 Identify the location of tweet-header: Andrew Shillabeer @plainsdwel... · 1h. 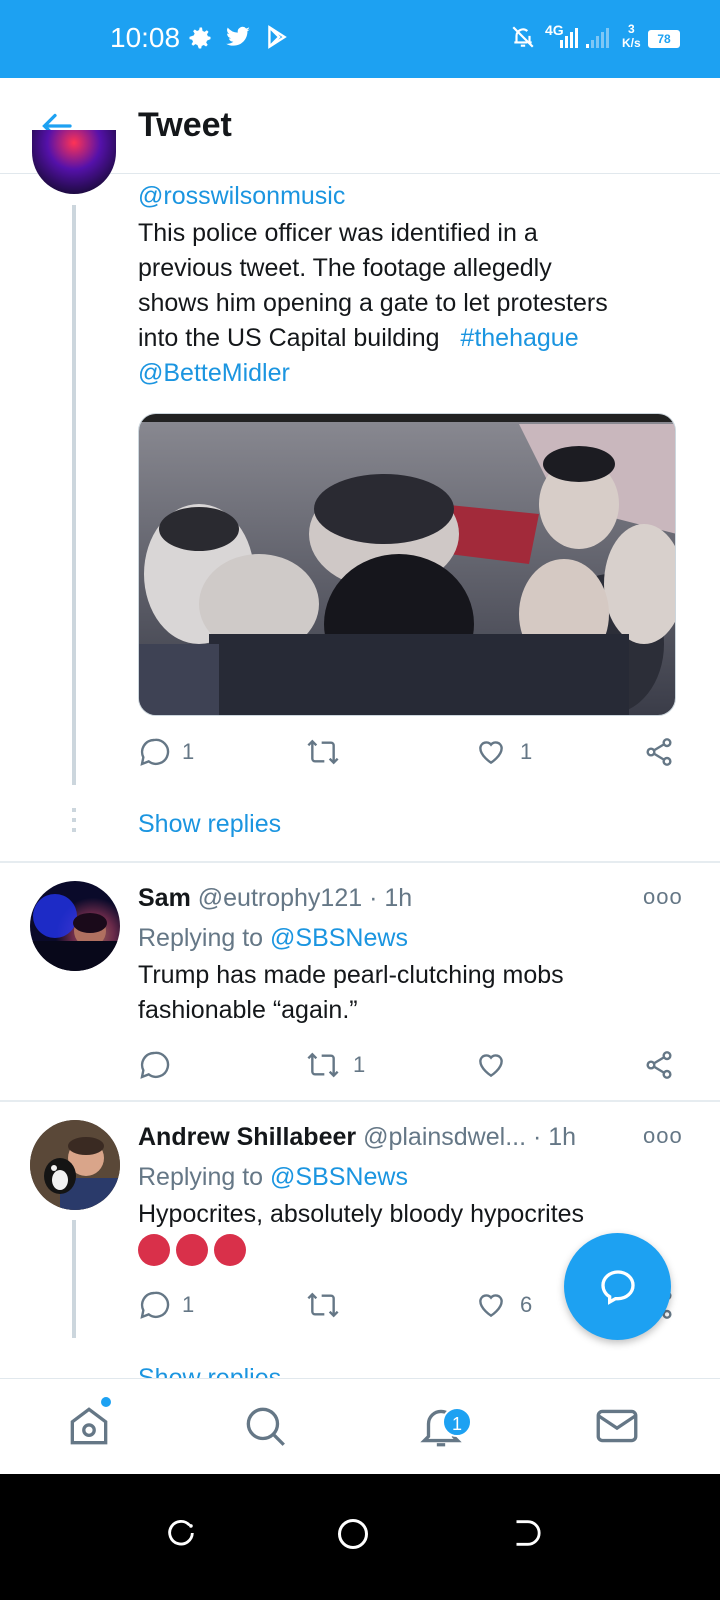
(357, 1137).